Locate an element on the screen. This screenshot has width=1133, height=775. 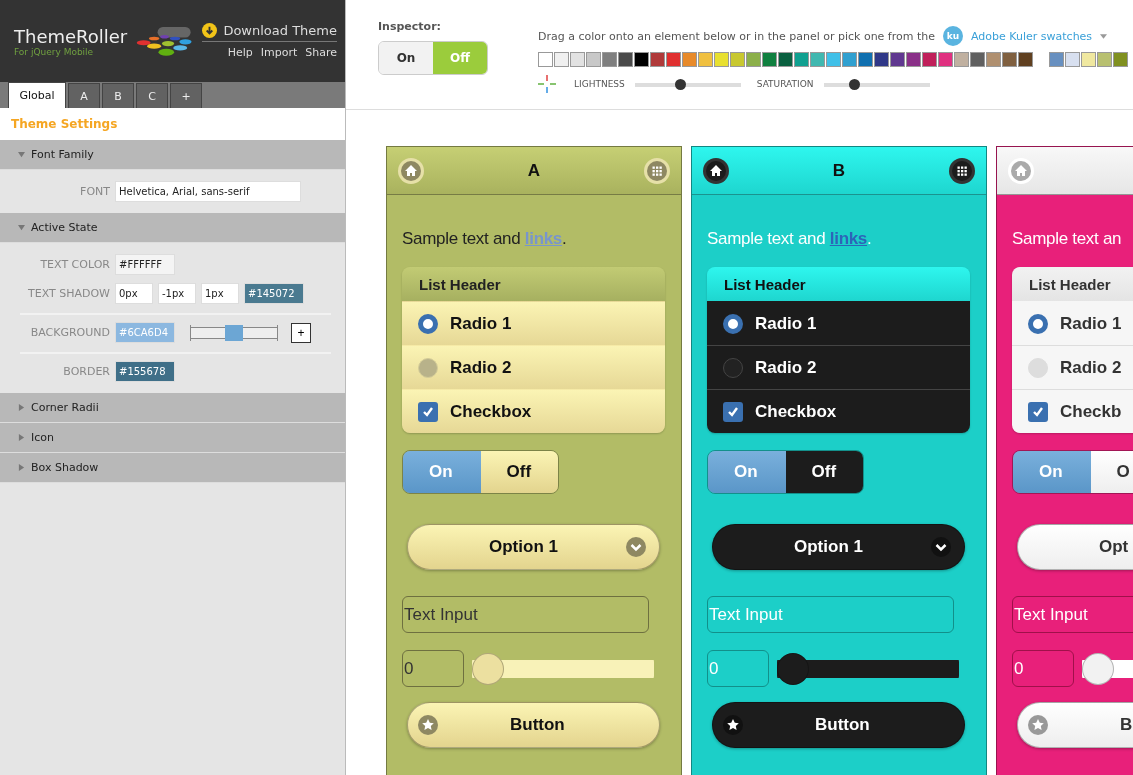
crosshair-icon is located at coordinates (547, 84).